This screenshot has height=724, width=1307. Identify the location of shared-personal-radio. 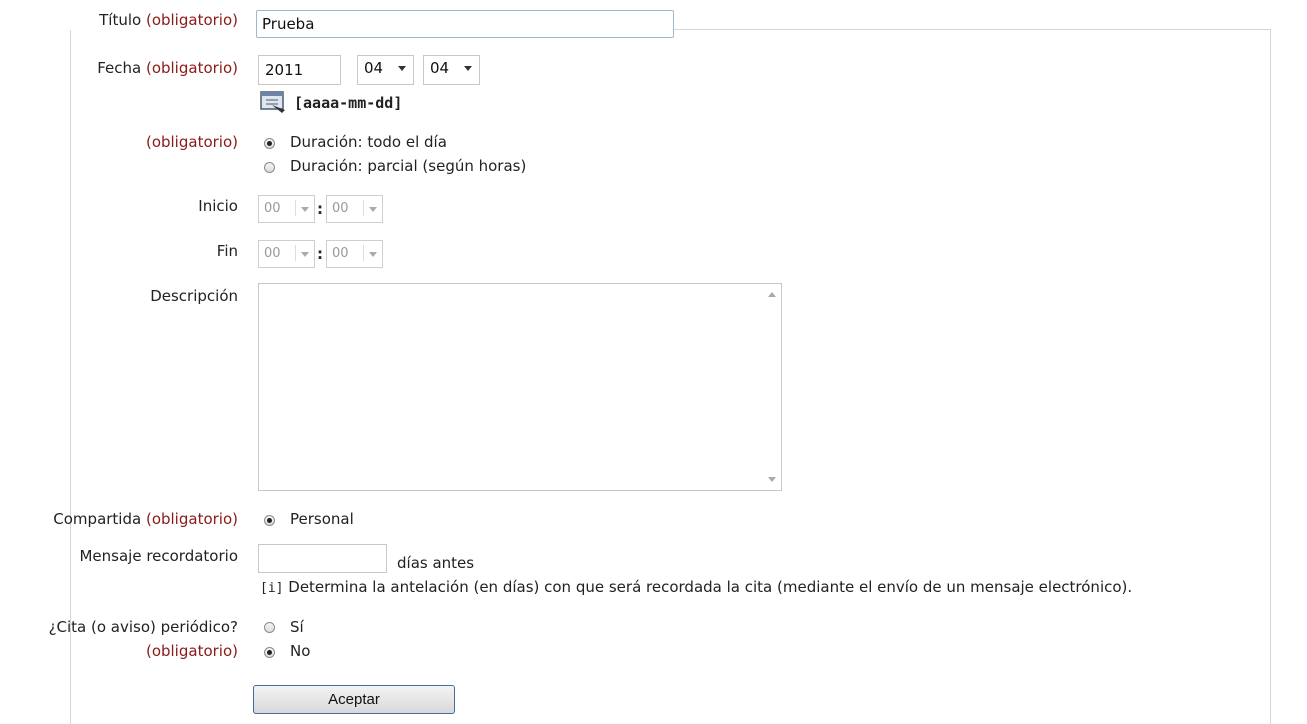
(269, 520).